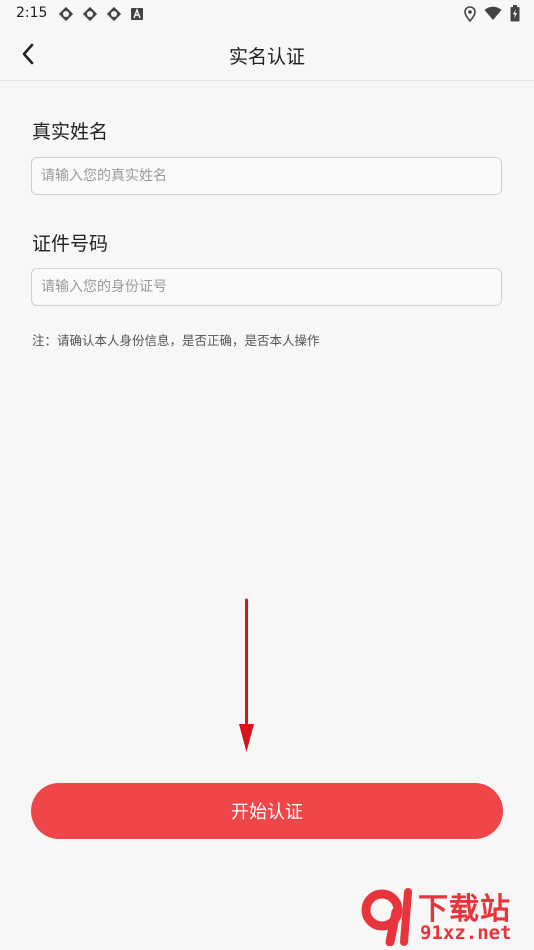  I want to click on name-label: 真实姓名, so click(70, 132).